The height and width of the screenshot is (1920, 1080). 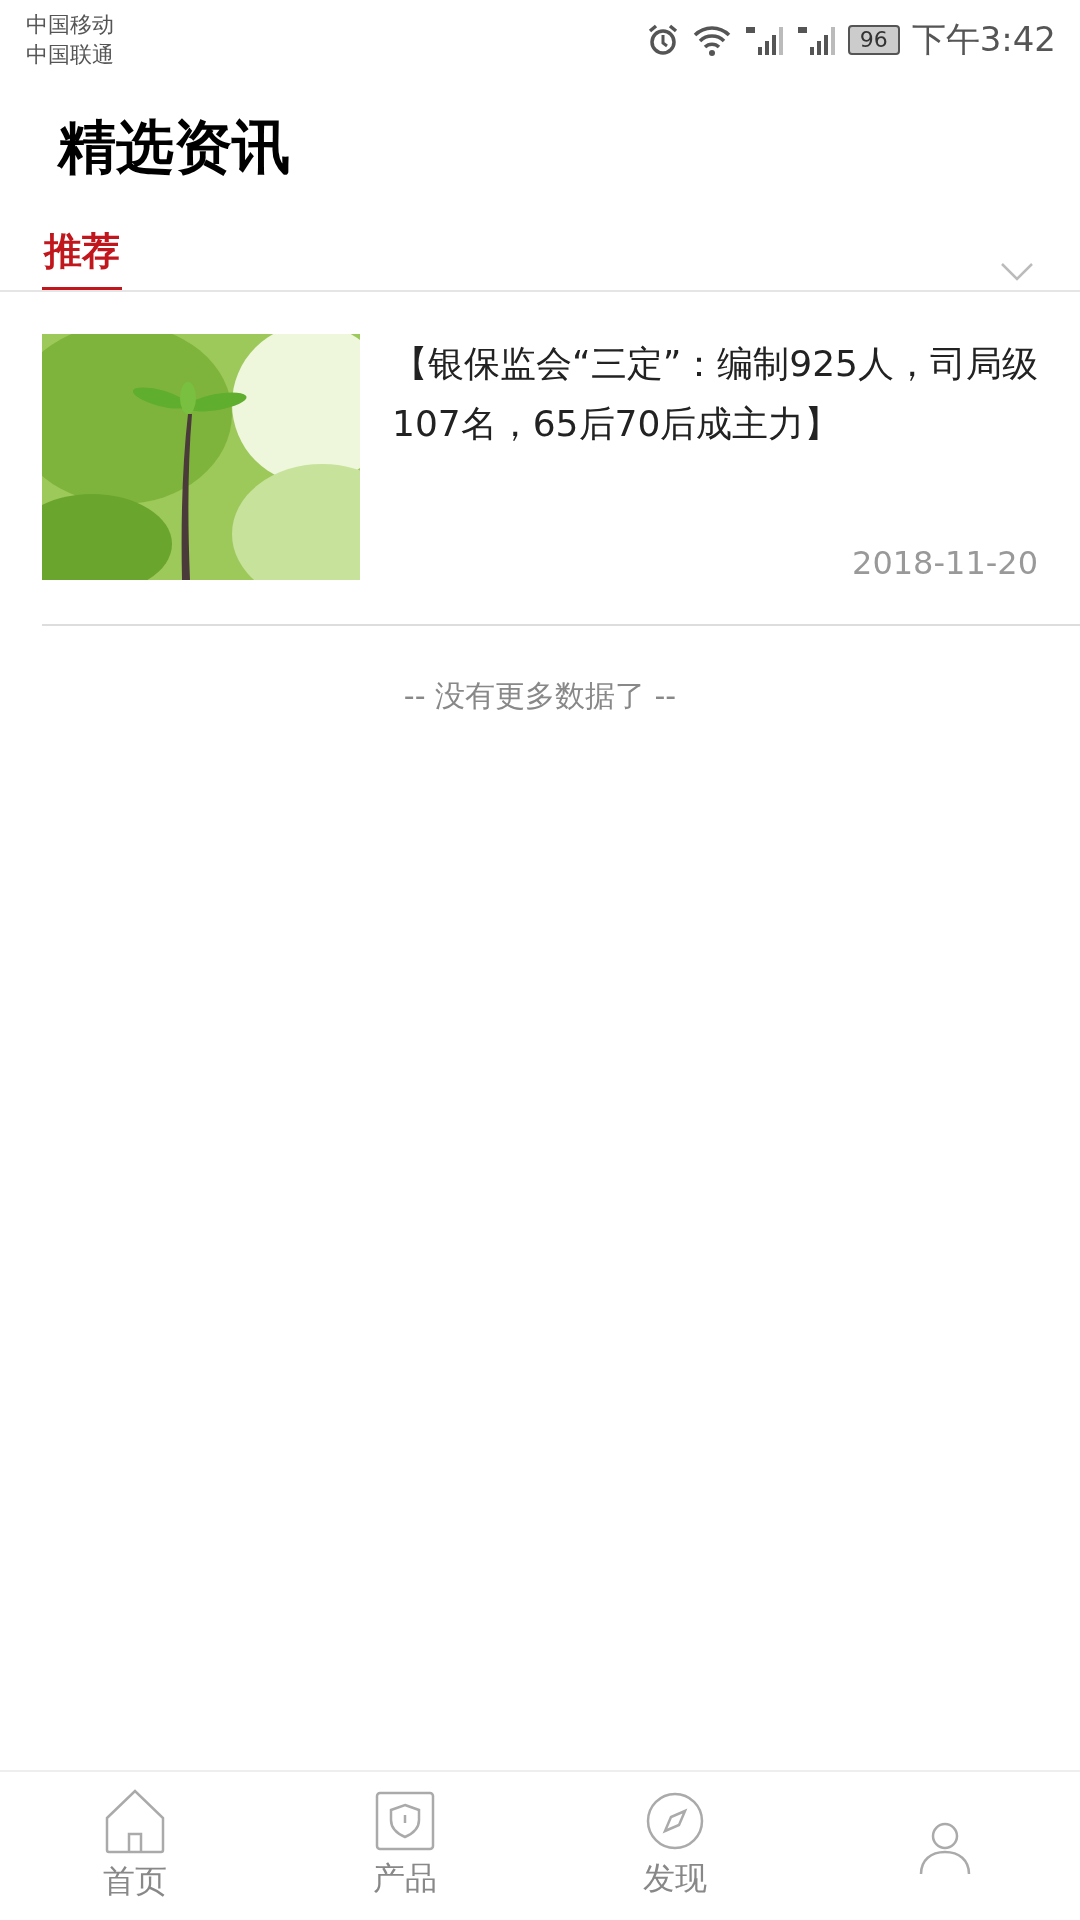 I want to click on compass-icon, so click(x=675, y=1821).